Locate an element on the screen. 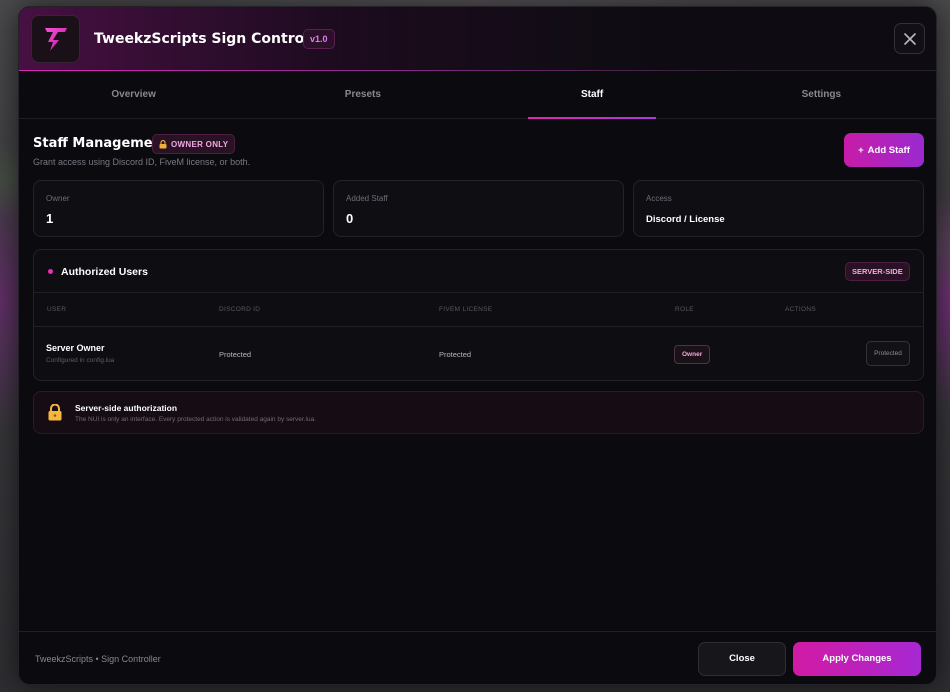  panel-header: Authorized Users SERVER-SIDE is located at coordinates (478, 271).